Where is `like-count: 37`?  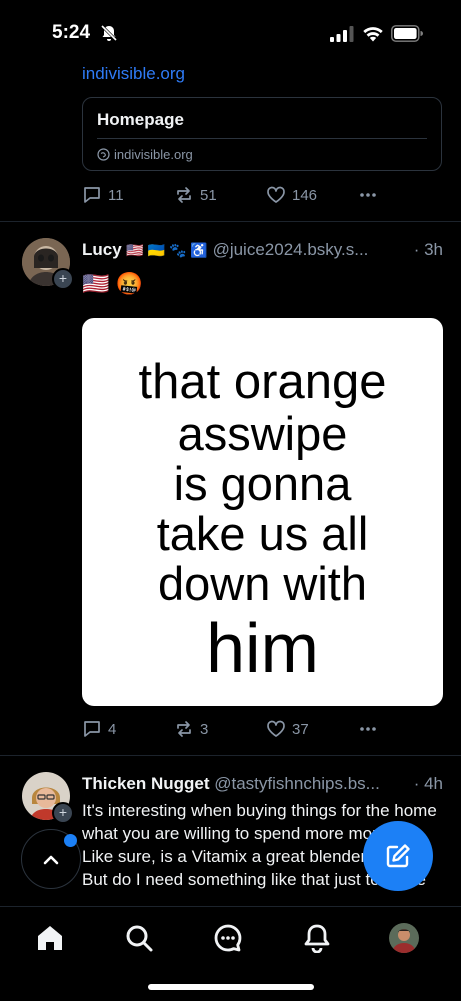 like-count: 37 is located at coordinates (300, 729).